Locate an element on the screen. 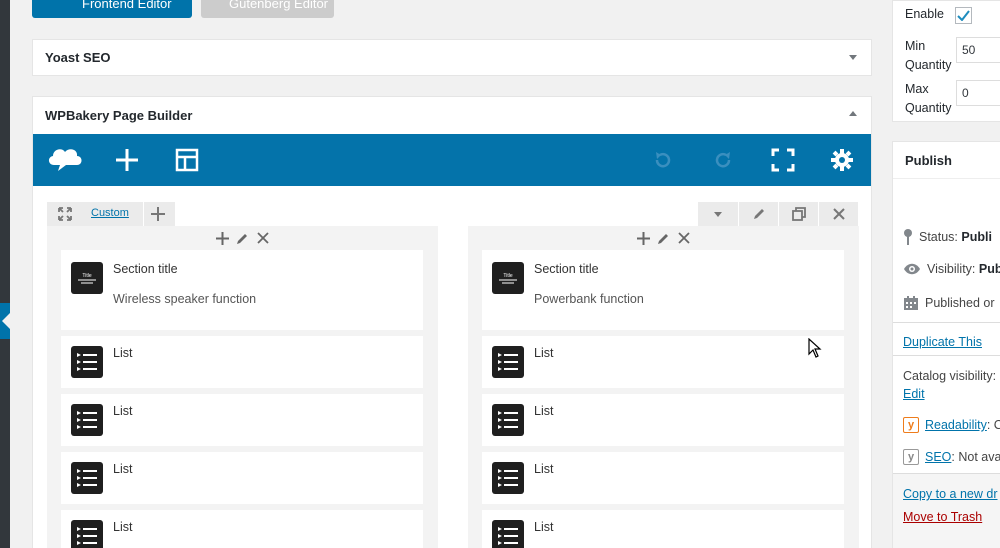  max-quantity-label-line1: Max is located at coordinates (917, 89).